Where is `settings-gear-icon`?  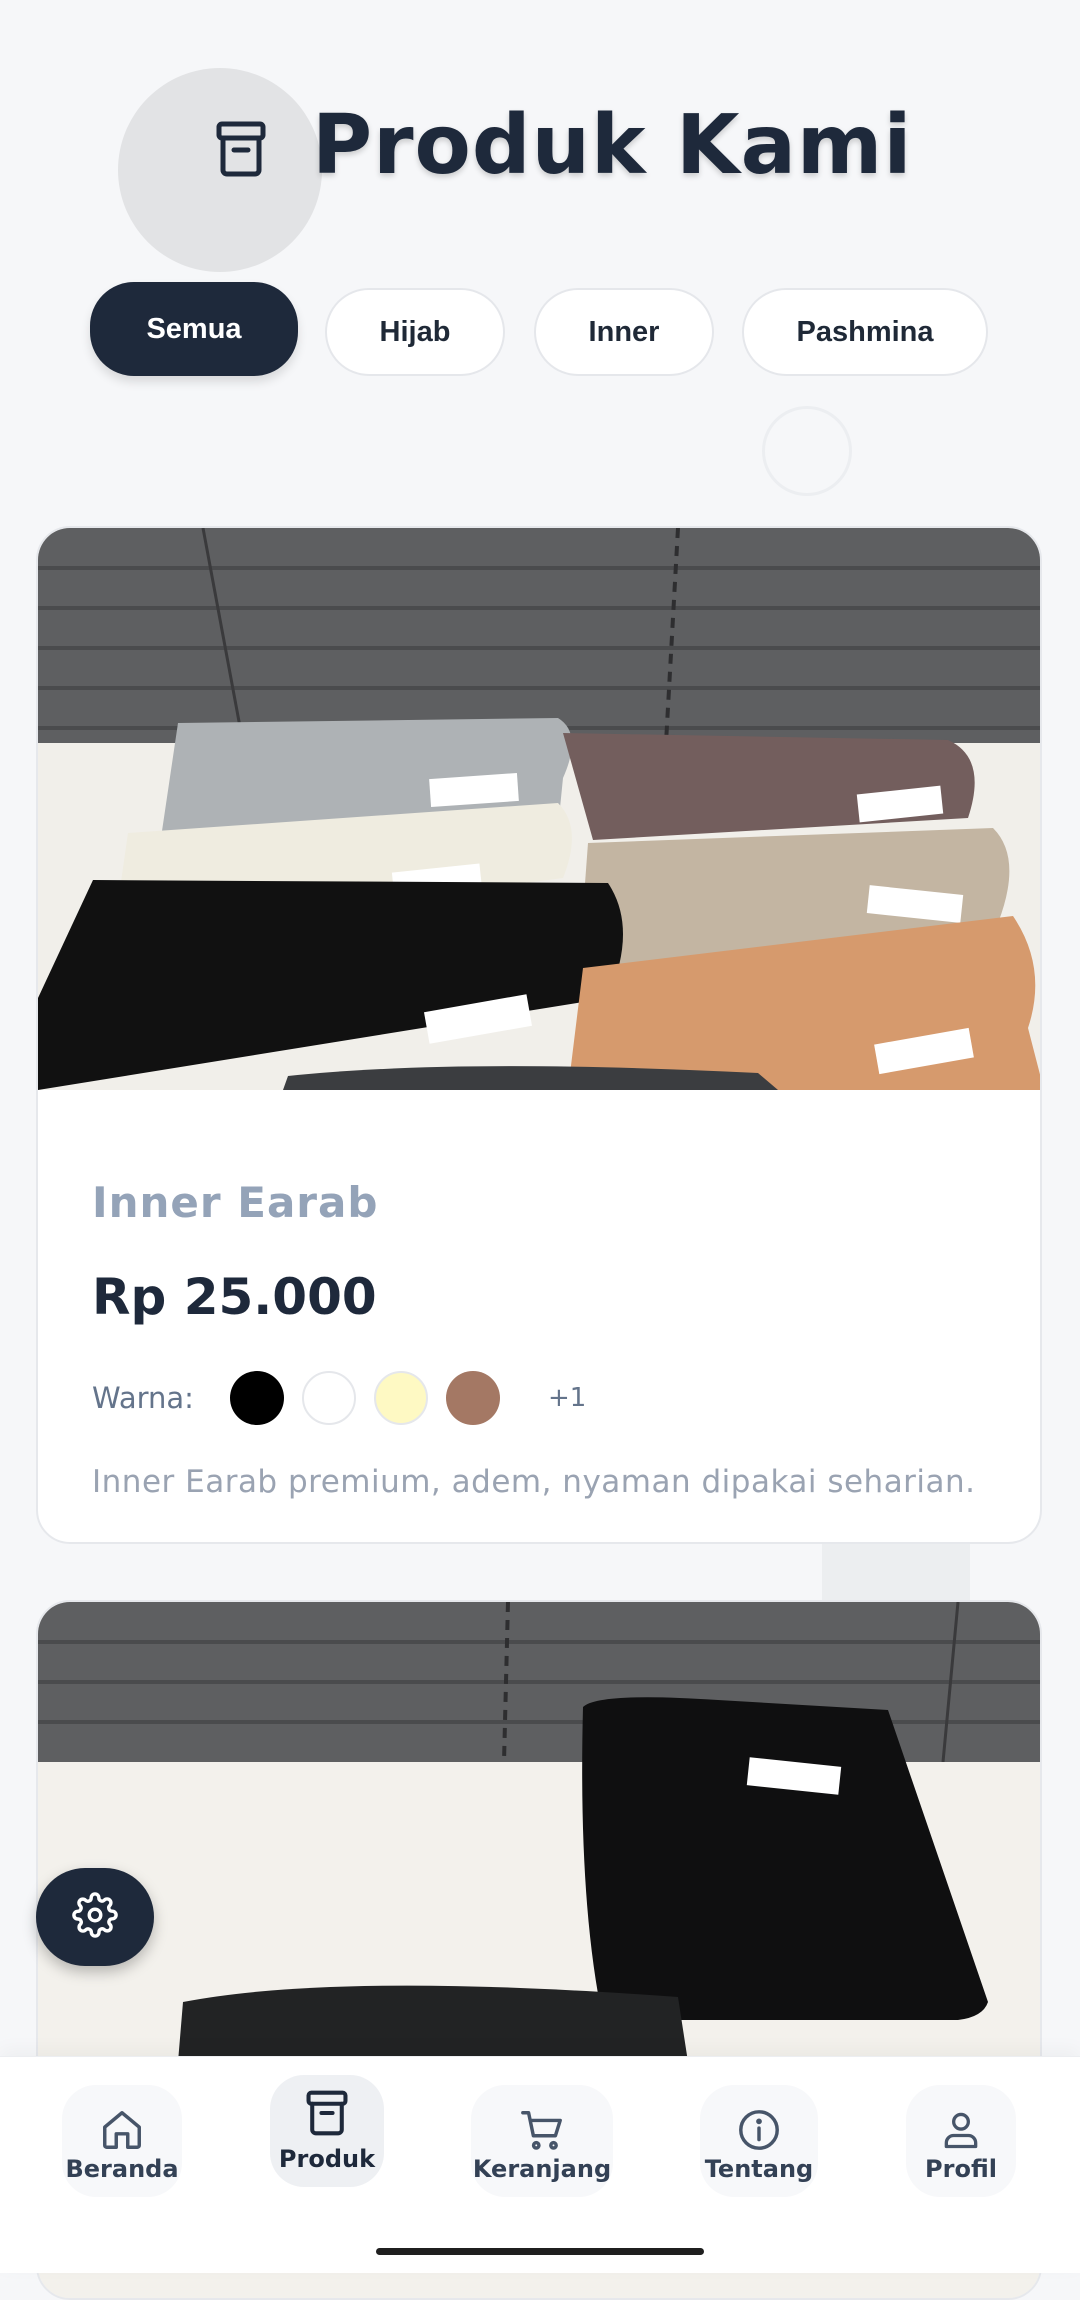 settings-gear-icon is located at coordinates (95, 1917).